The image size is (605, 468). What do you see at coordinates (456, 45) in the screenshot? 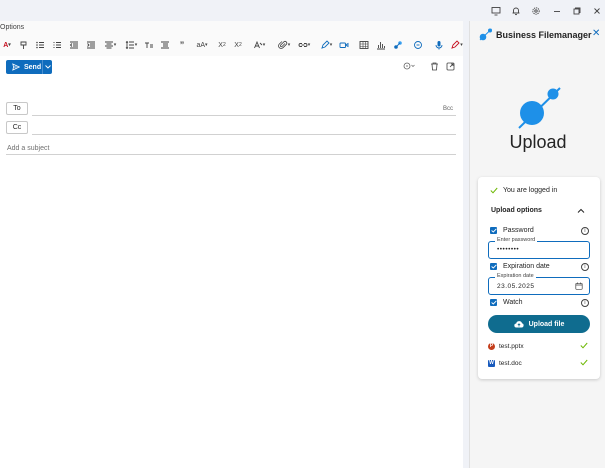
I see `editor-icon: ▾` at bounding box center [456, 45].